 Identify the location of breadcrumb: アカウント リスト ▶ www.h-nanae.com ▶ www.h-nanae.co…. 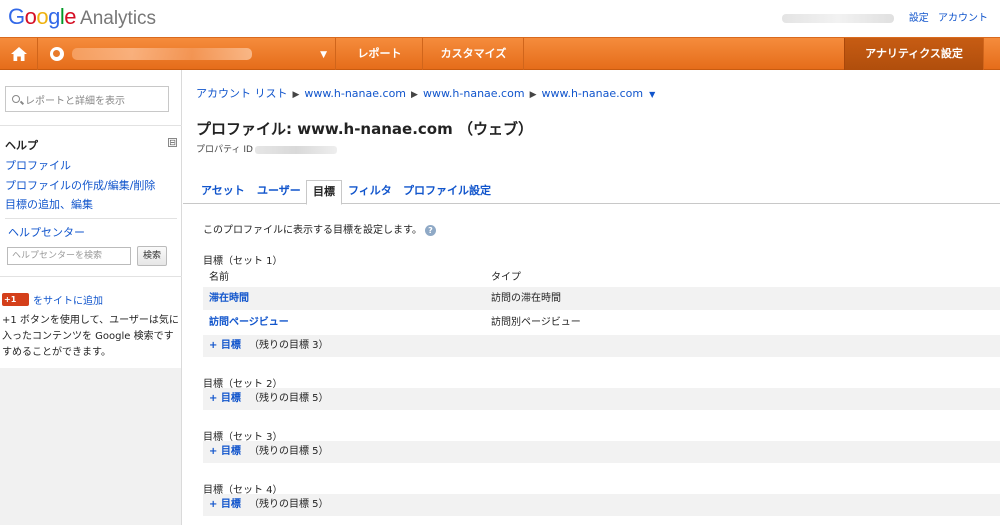
(425, 93).